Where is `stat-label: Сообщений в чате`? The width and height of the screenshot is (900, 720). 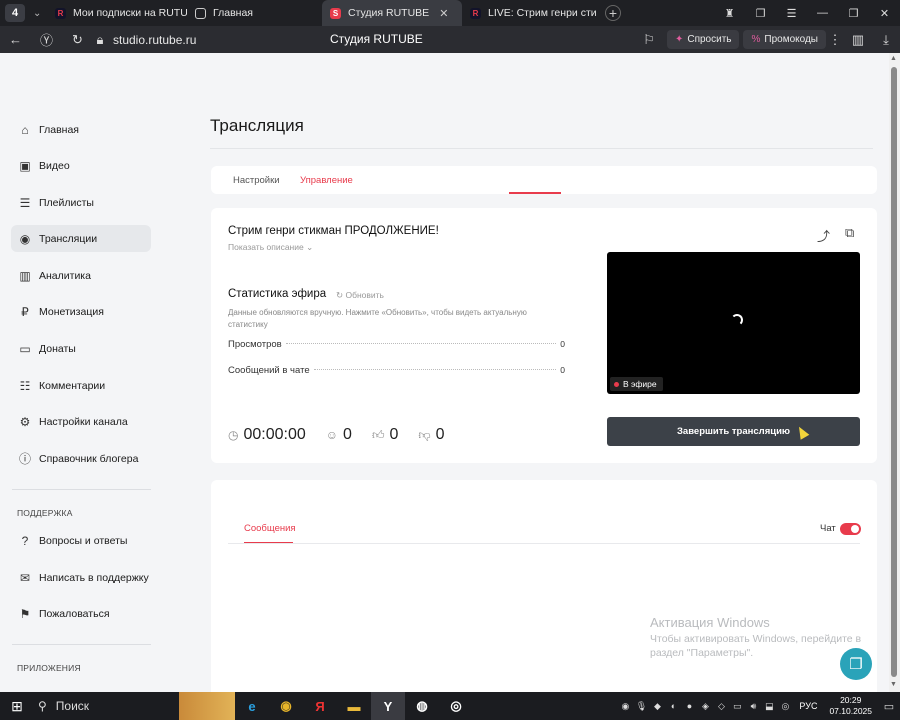
stat-label: Сообщений в чате is located at coordinates (269, 370).